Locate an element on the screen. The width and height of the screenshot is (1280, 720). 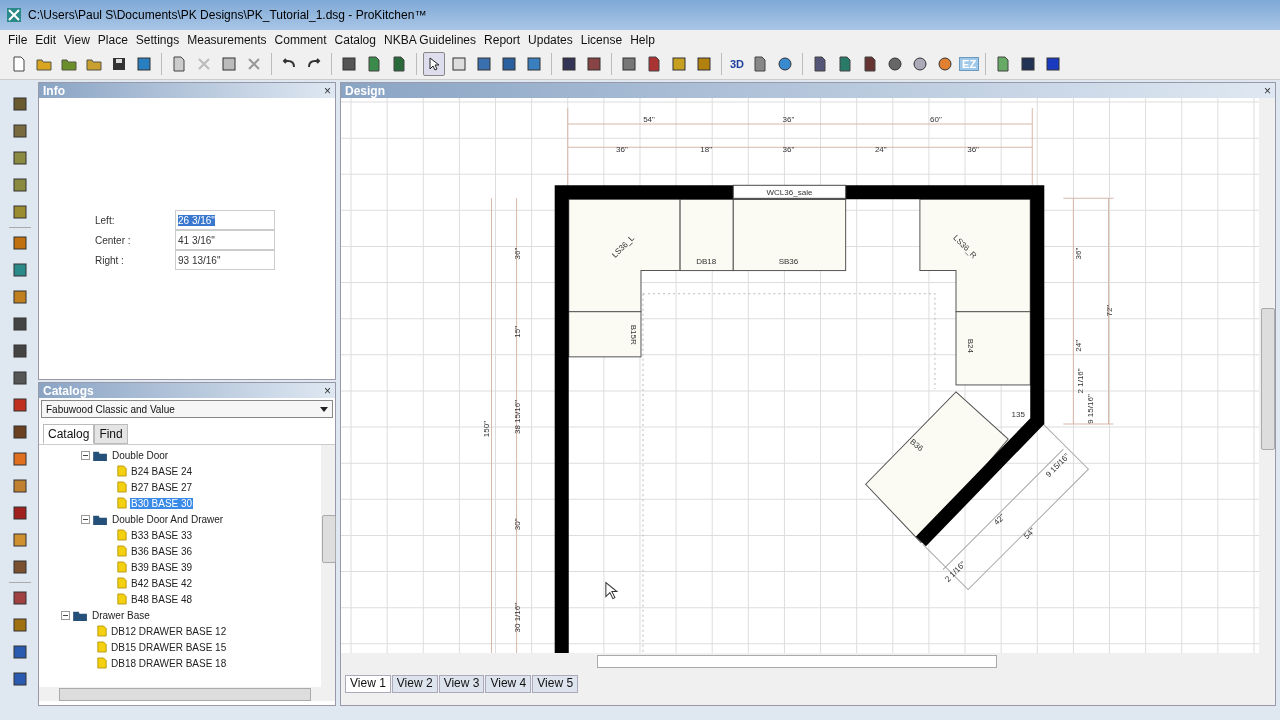
dimension-label: 18" is located at coordinates (706, 150).